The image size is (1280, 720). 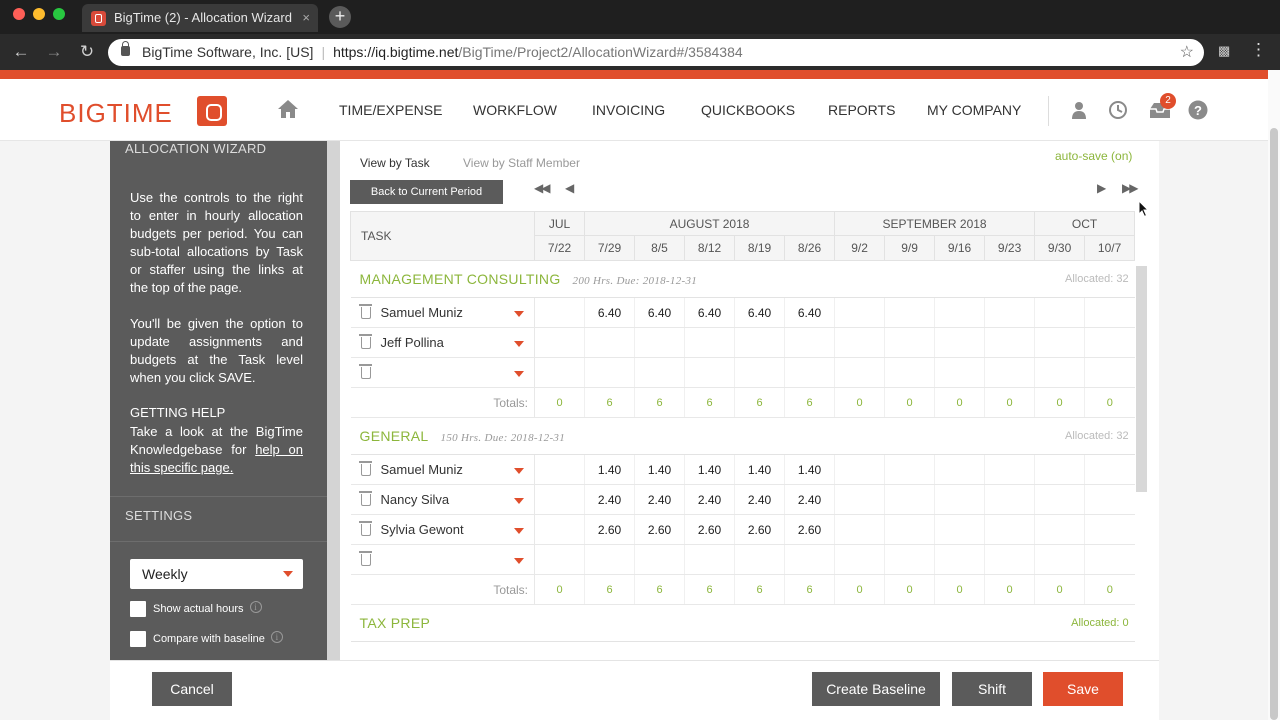 What do you see at coordinates (628, 110) in the screenshot?
I see `nav-invoicing: INVOICING` at bounding box center [628, 110].